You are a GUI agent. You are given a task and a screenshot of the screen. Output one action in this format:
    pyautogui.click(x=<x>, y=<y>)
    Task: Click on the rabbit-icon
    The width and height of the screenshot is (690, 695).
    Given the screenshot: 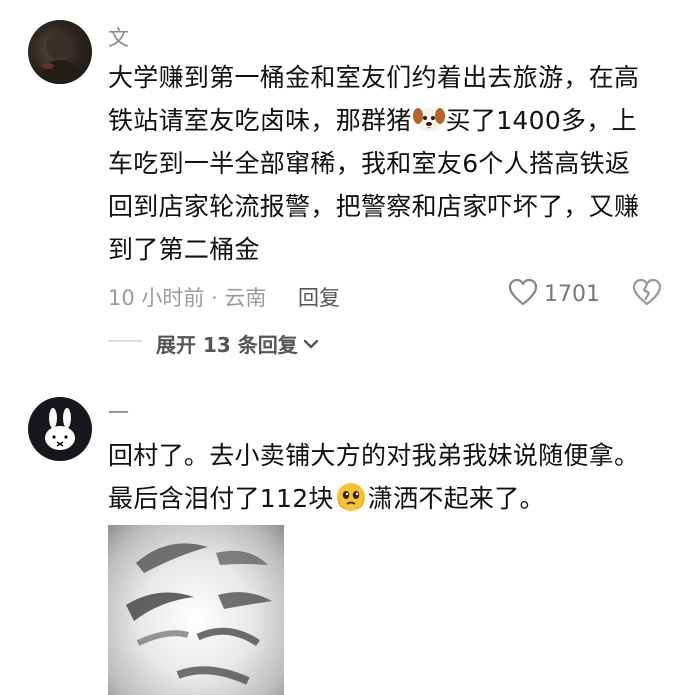 What is the action you would take?
    pyautogui.click(x=60, y=429)
    